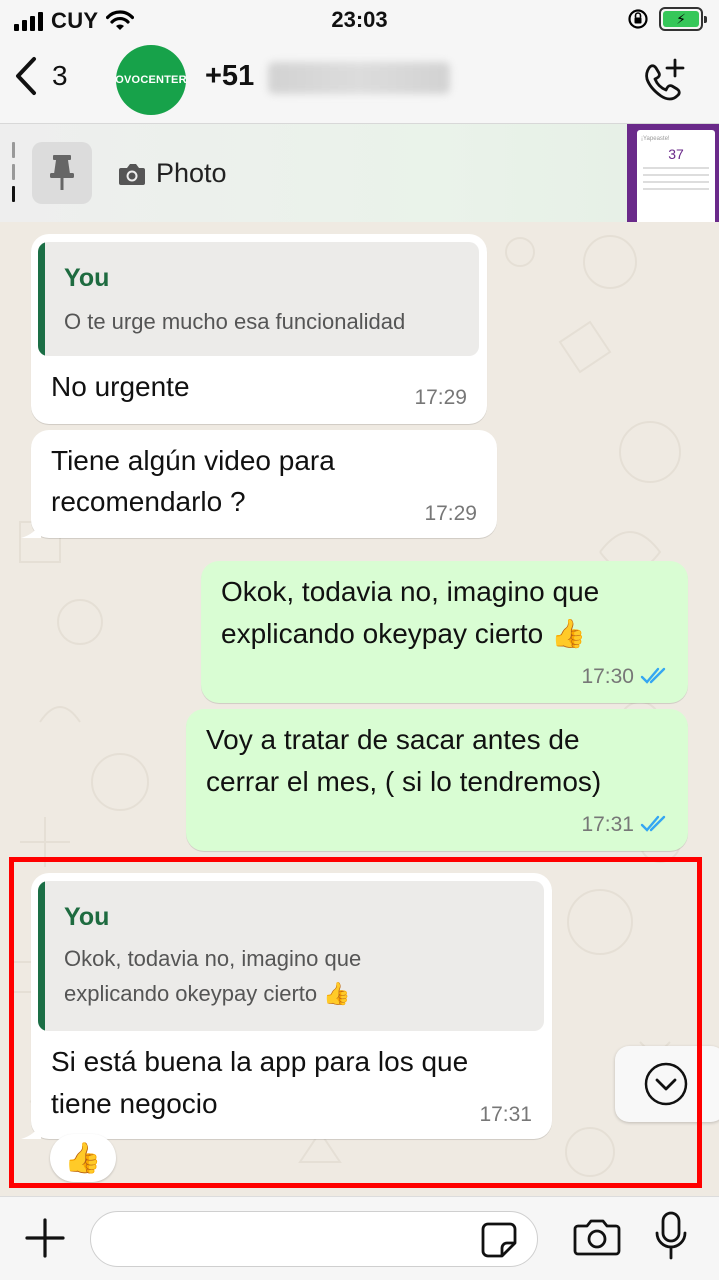  What do you see at coordinates (258, 299) in the screenshot?
I see `quoted-message: You O te urge mucho esa funcionalidad` at bounding box center [258, 299].